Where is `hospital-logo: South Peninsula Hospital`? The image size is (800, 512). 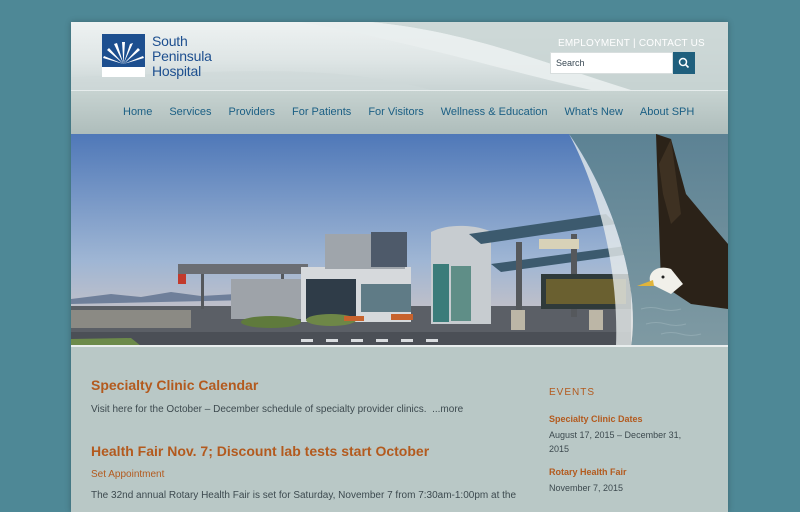
hospital-logo: South Peninsula Hospital is located at coordinates (162, 57).